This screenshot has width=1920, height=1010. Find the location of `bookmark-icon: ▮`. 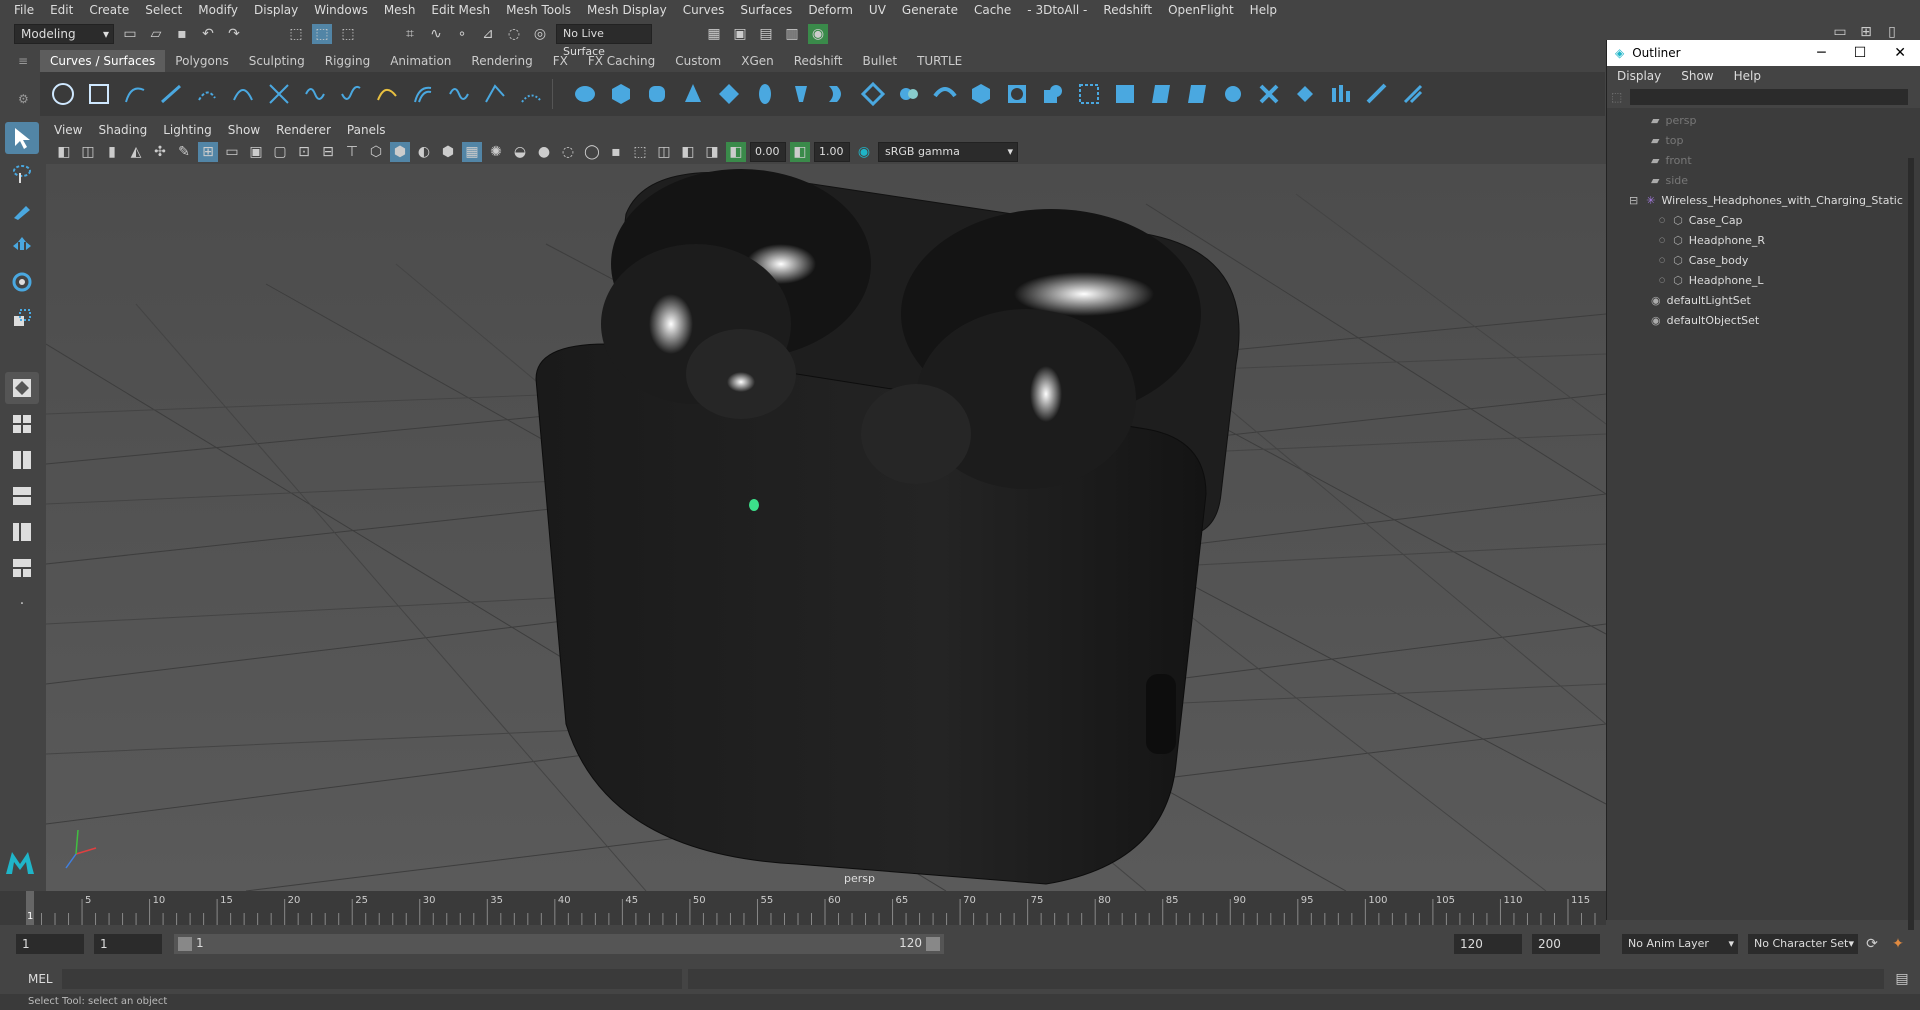

bookmark-icon: ▮ is located at coordinates (112, 152).